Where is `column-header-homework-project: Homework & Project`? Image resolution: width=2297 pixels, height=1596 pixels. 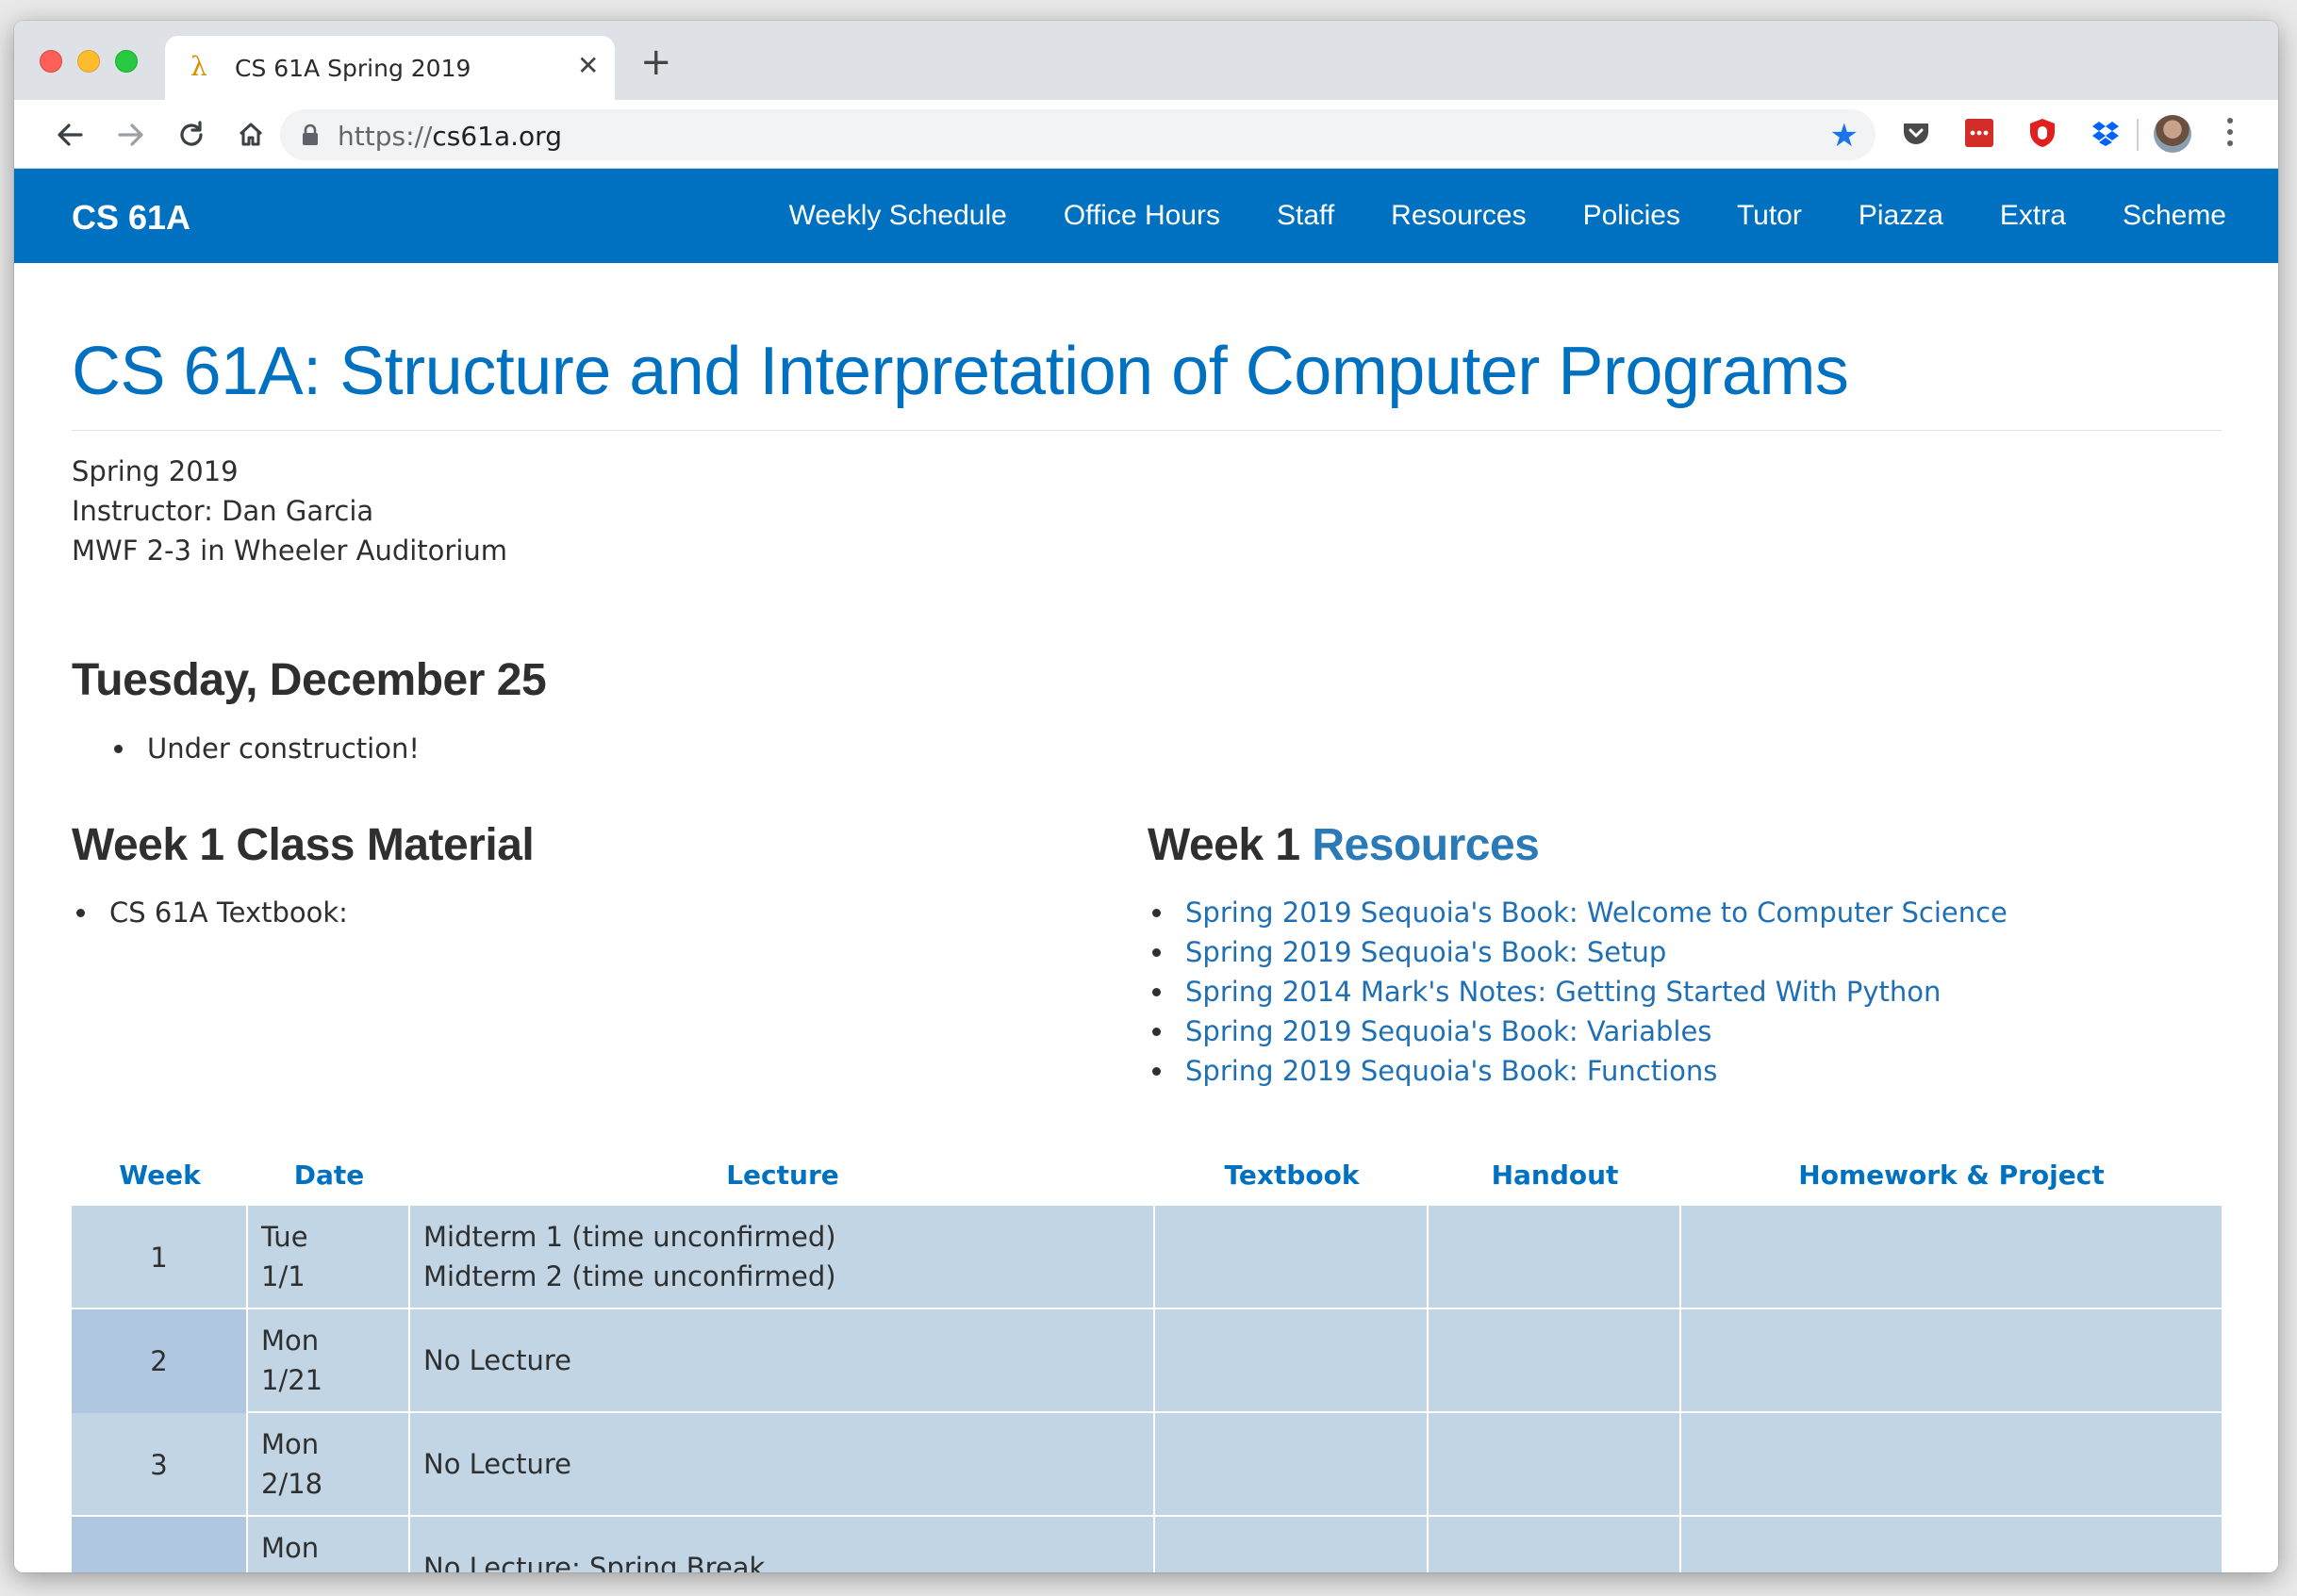 column-header-homework-project: Homework & Project is located at coordinates (1951, 1175).